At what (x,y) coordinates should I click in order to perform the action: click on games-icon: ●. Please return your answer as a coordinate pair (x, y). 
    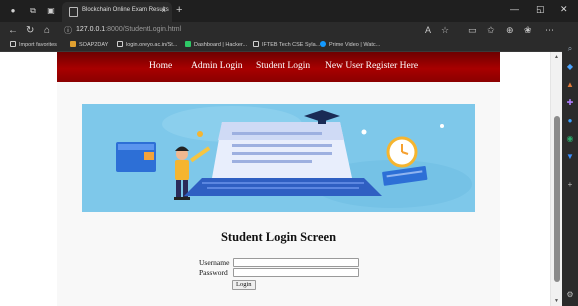
    Looking at the image, I should click on (570, 121).